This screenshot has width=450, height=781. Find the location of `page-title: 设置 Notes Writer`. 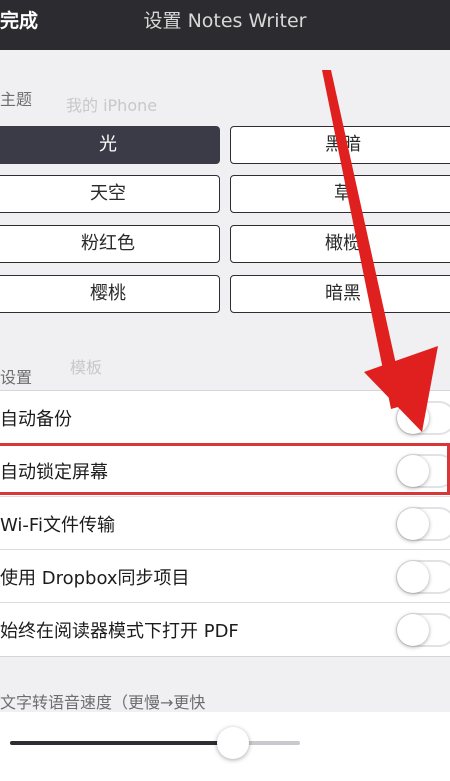

page-title: 设置 Notes Writer is located at coordinates (225, 21).